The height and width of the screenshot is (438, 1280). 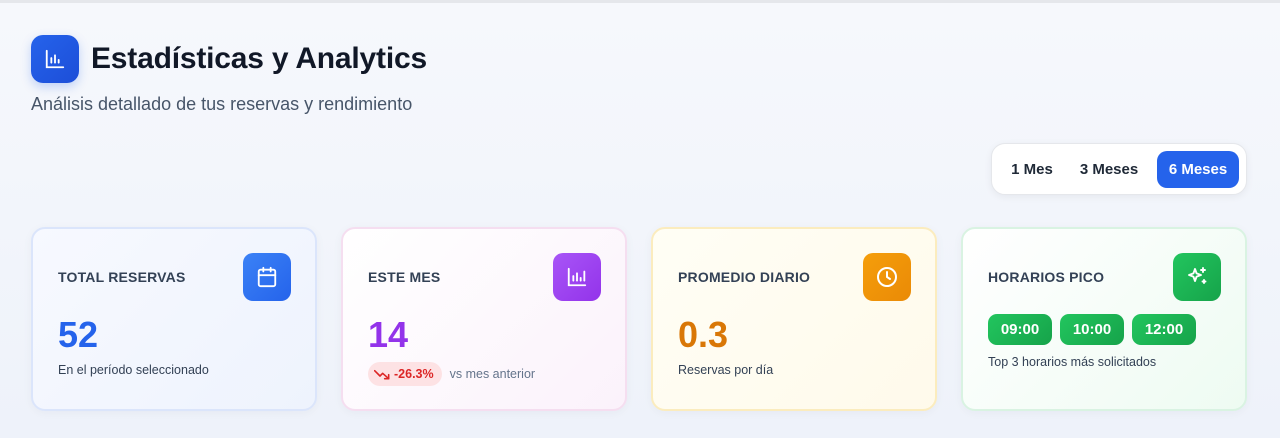 What do you see at coordinates (1198, 169) in the screenshot?
I see `range-6-months-button: 6 Meses` at bounding box center [1198, 169].